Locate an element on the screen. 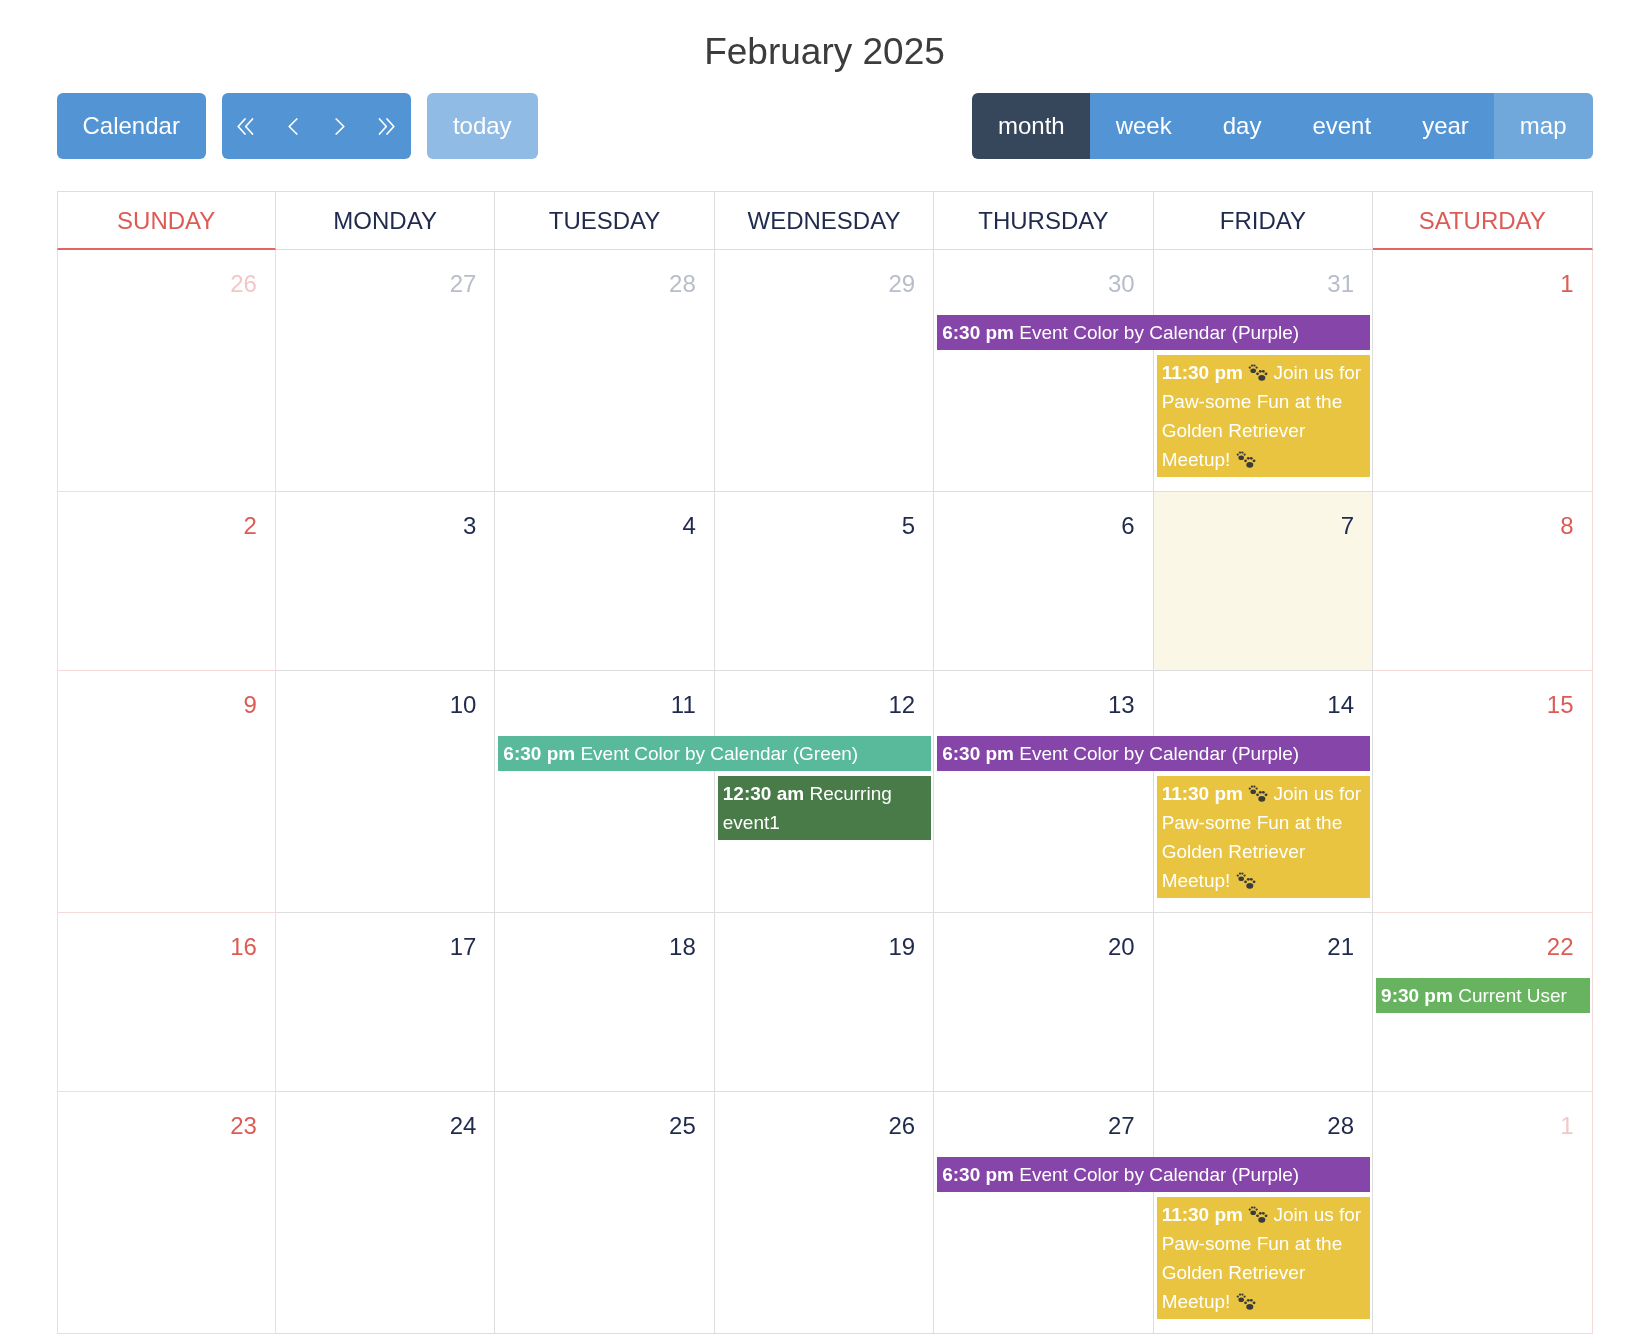 Image resolution: width=1649 pixels, height=1344 pixels. view-tab: year is located at coordinates (1445, 126).